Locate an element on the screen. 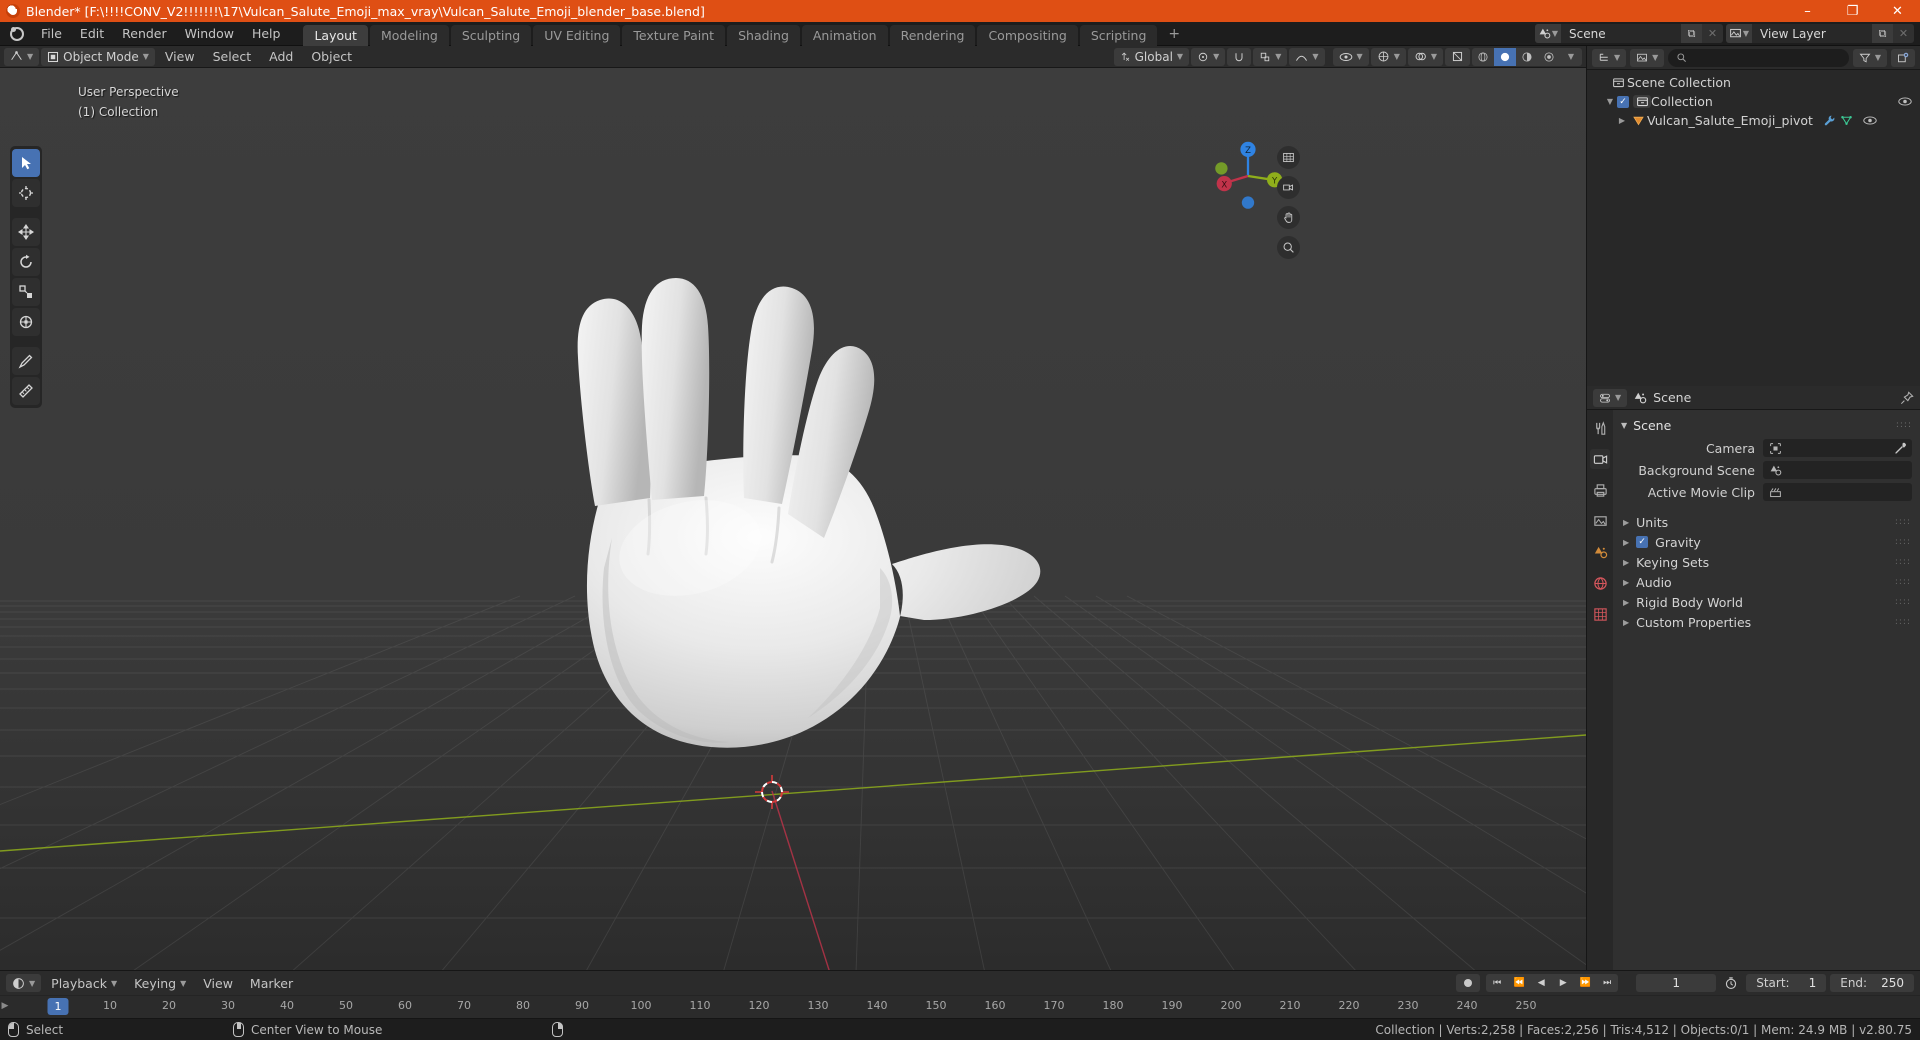 The image size is (1920, 1040). pivot-point-selector: ▼ is located at coordinates (1208, 56).